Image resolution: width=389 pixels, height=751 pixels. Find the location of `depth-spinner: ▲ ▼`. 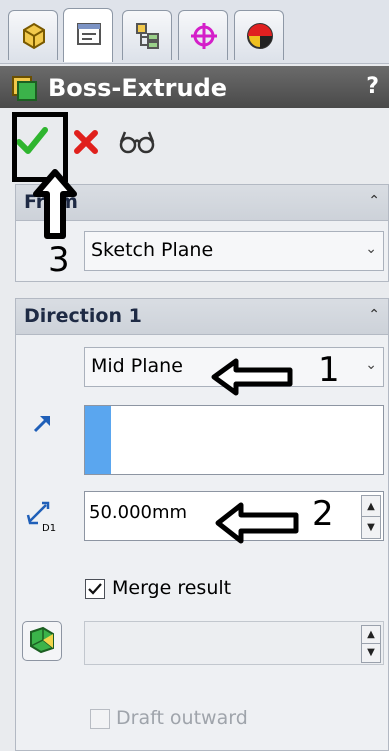

depth-spinner: ▲ ▼ is located at coordinates (371, 517).